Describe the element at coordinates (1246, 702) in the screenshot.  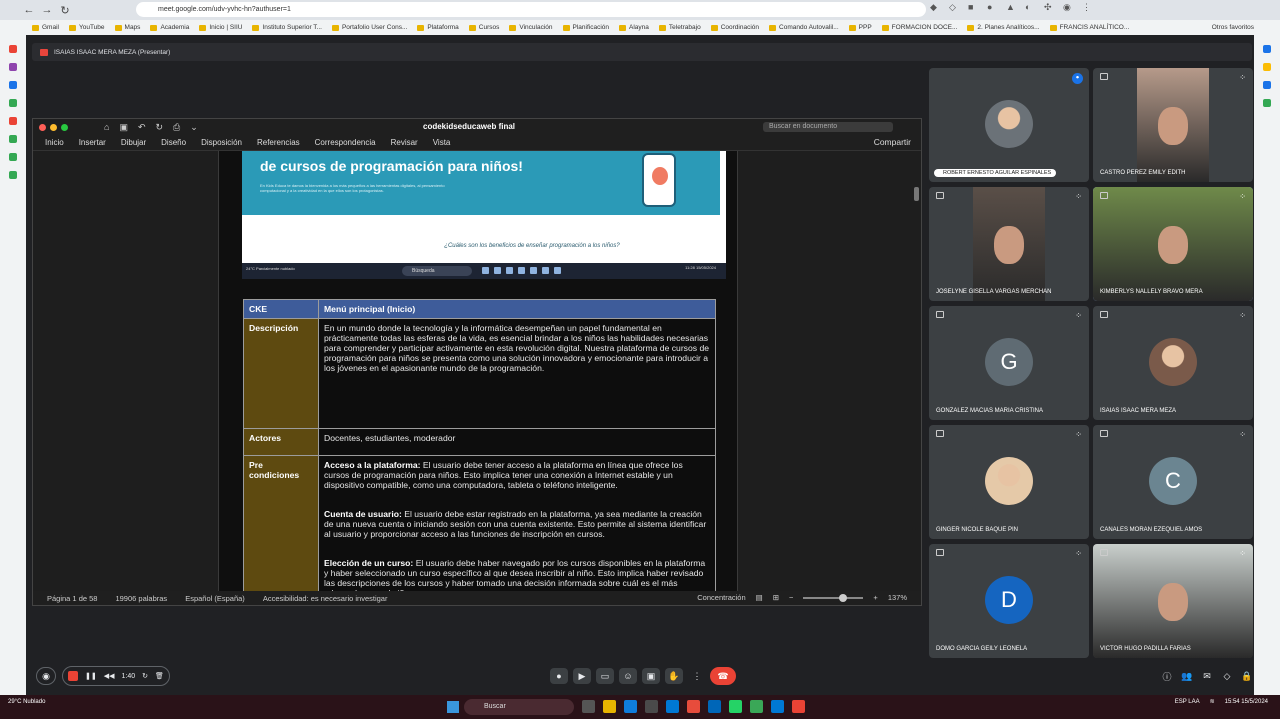
I see `clock: 15:54 15/5/2024` at that location.